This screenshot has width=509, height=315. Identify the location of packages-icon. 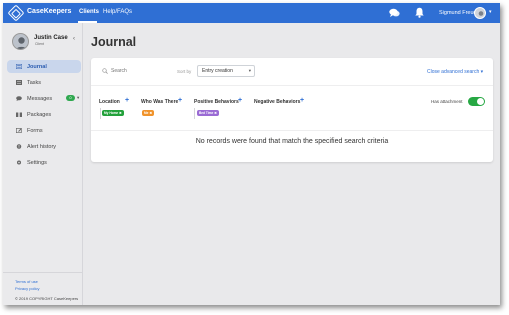
(19, 114).